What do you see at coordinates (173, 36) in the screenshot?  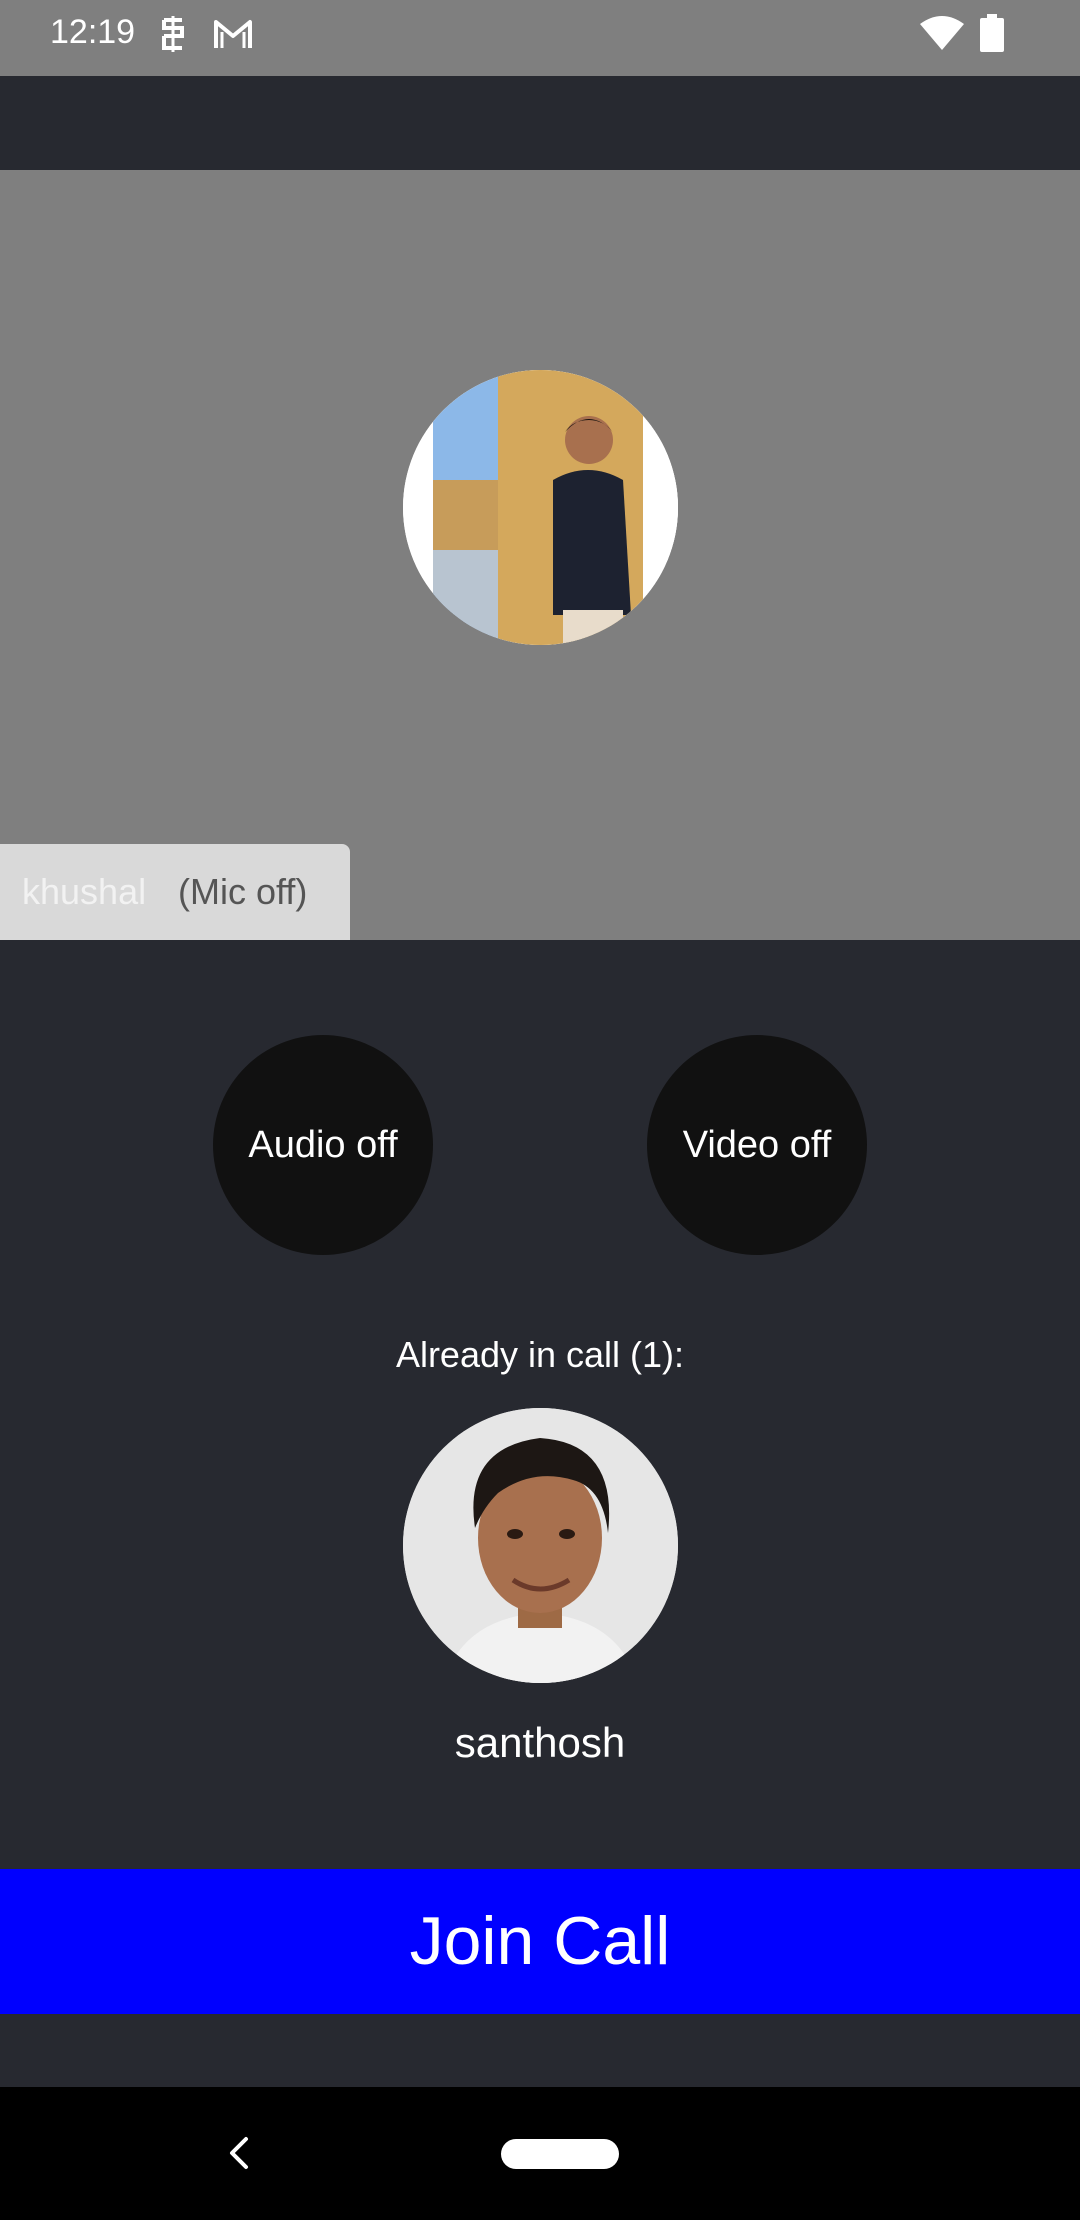 I see `sim-icon` at bounding box center [173, 36].